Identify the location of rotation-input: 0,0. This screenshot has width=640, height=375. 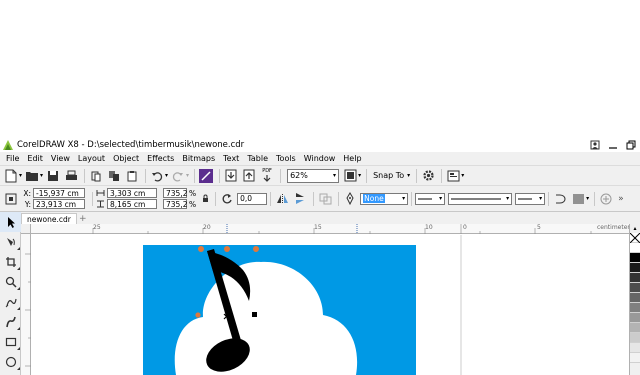
(252, 198).